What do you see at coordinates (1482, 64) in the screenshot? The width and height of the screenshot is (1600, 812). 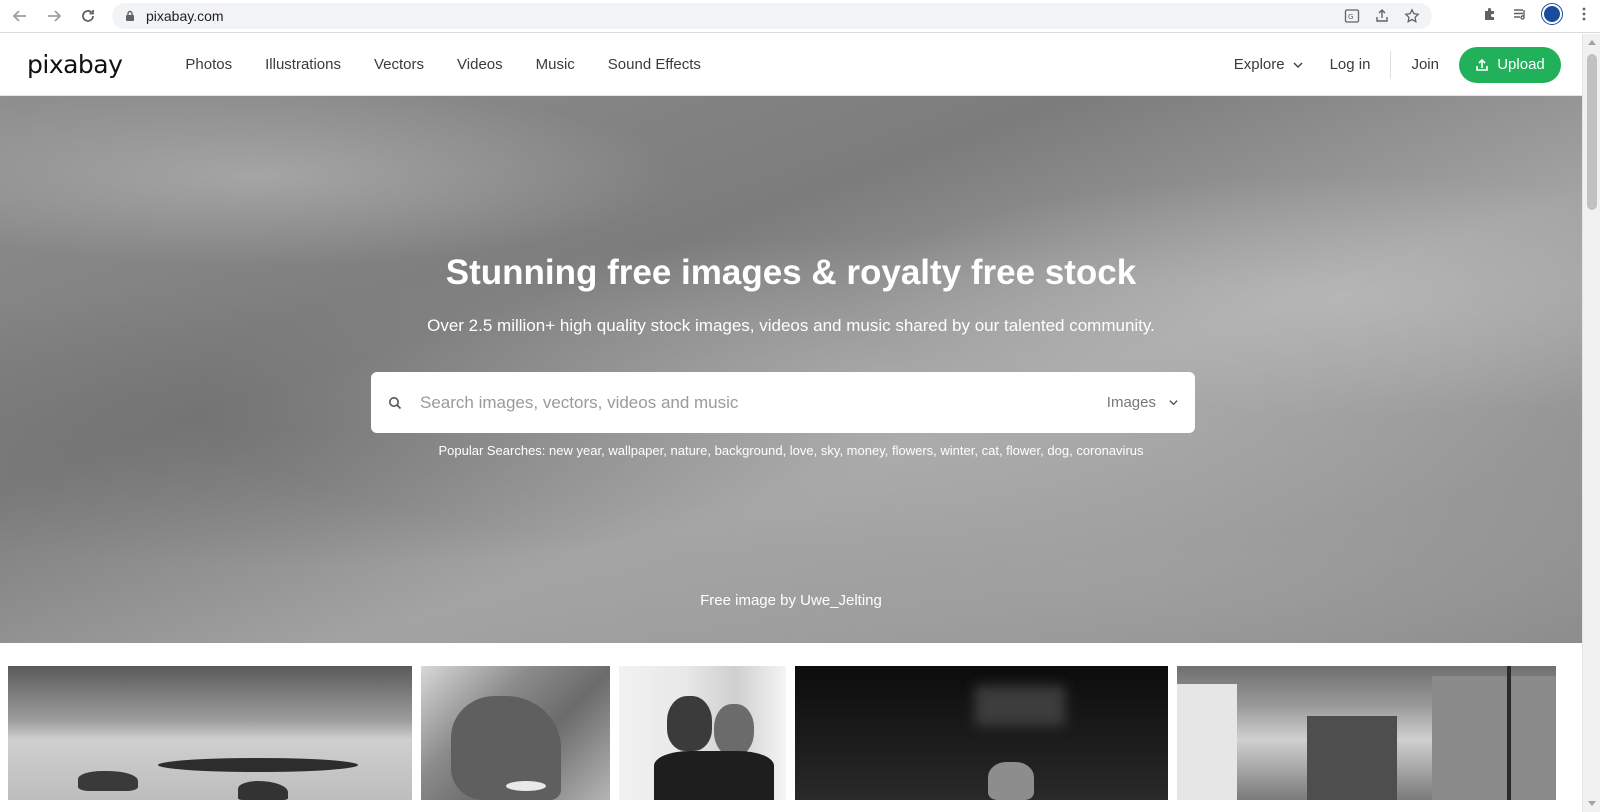 I see `upload-icon` at bounding box center [1482, 64].